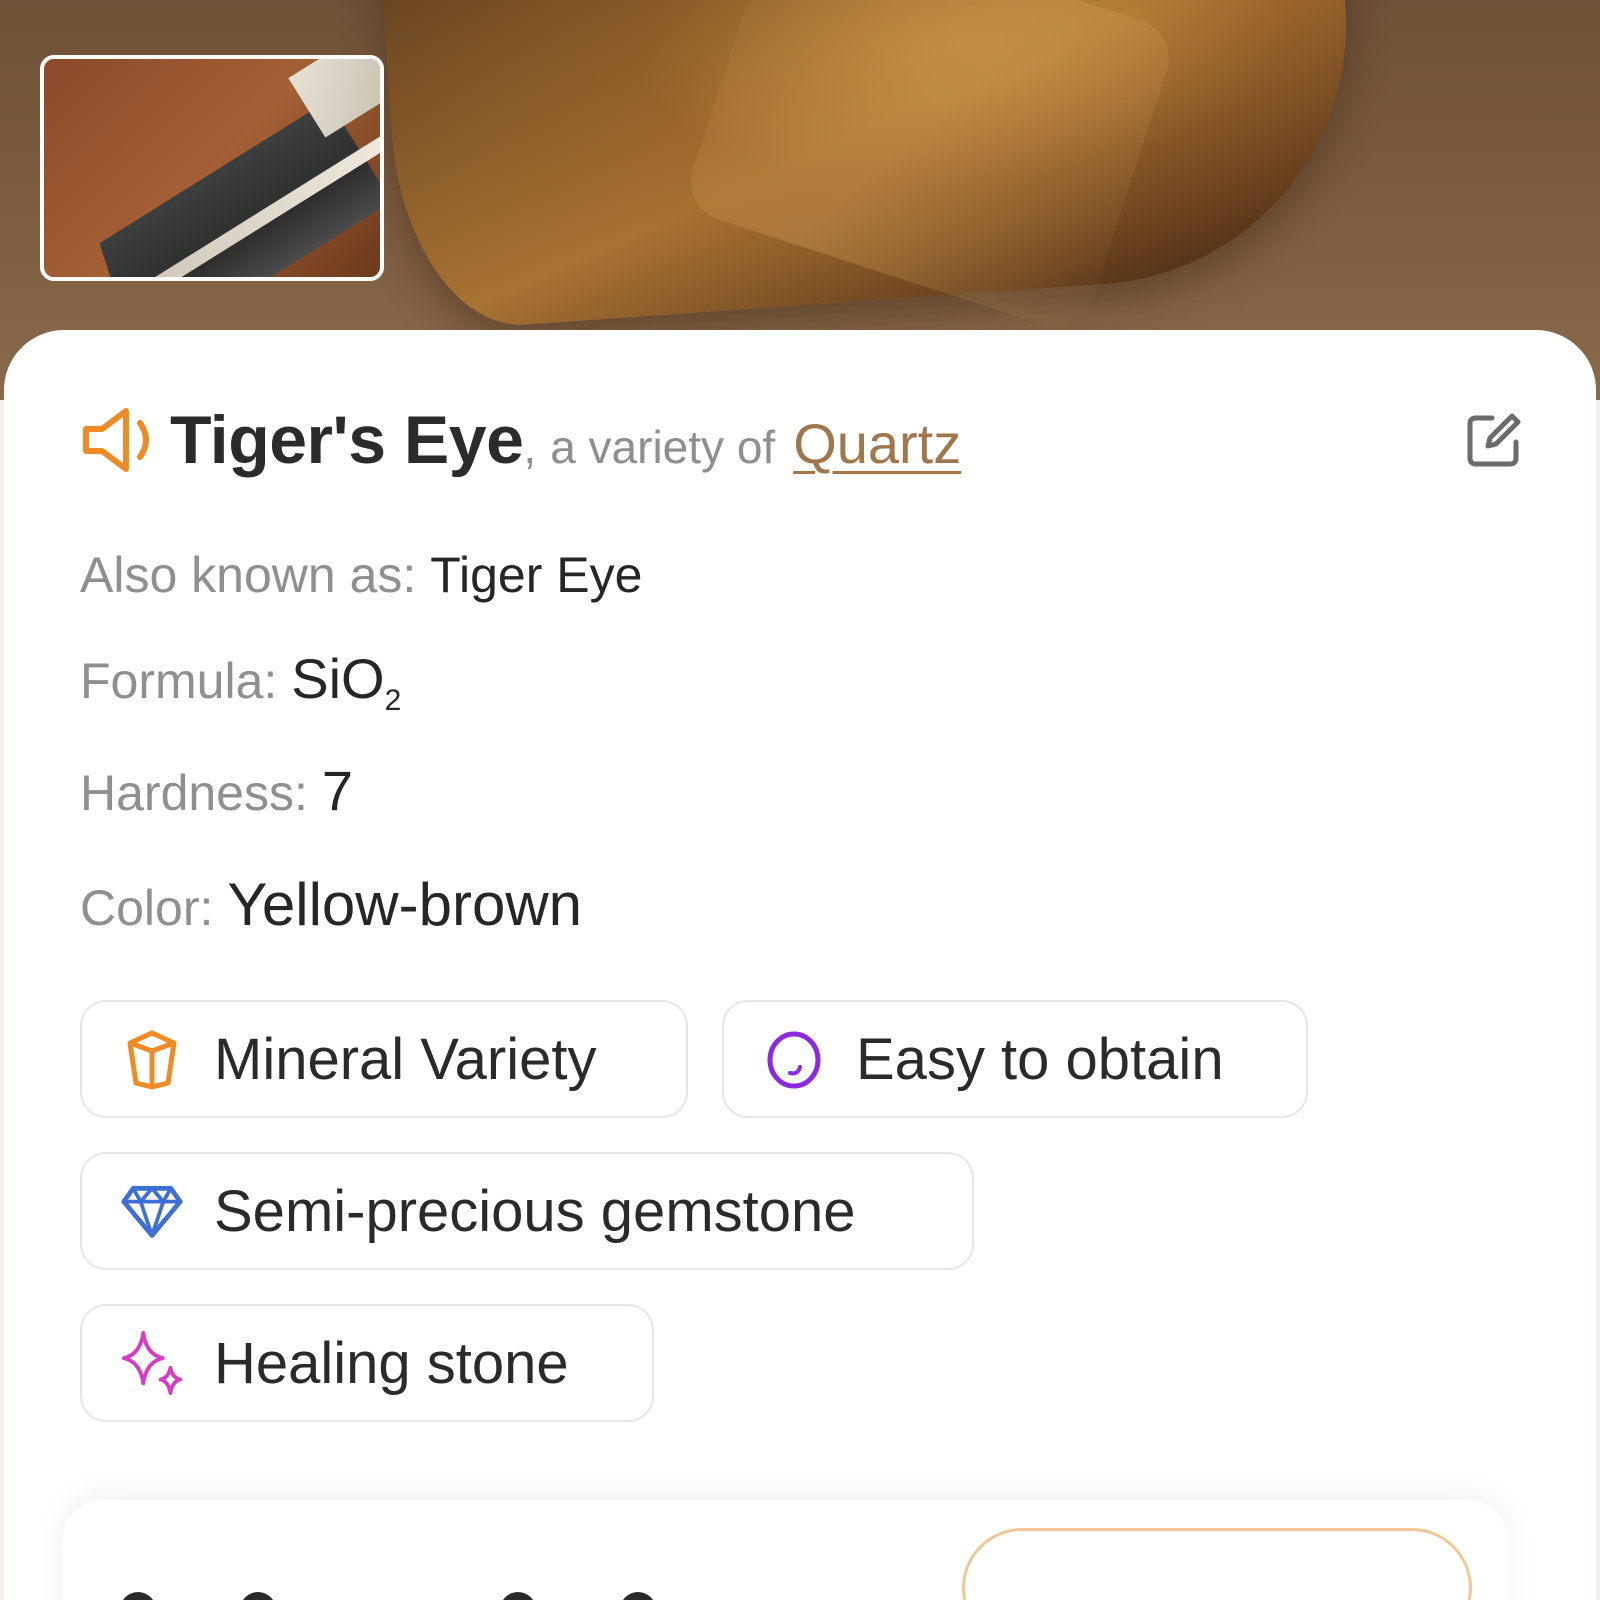  I want to click on mineral-name: Tiger's Eye, so click(347, 440).